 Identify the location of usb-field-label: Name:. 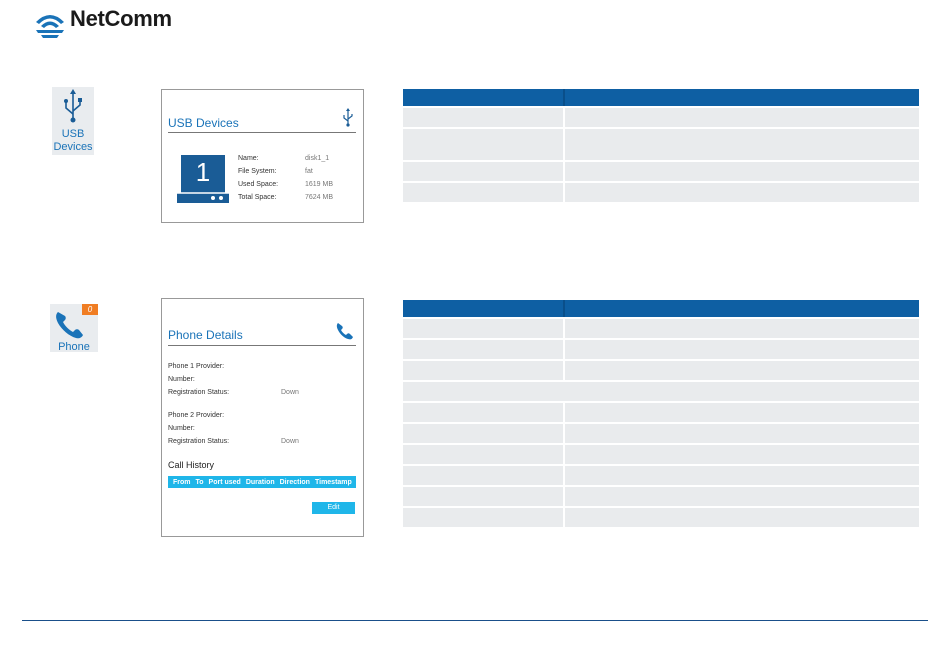
(248, 158).